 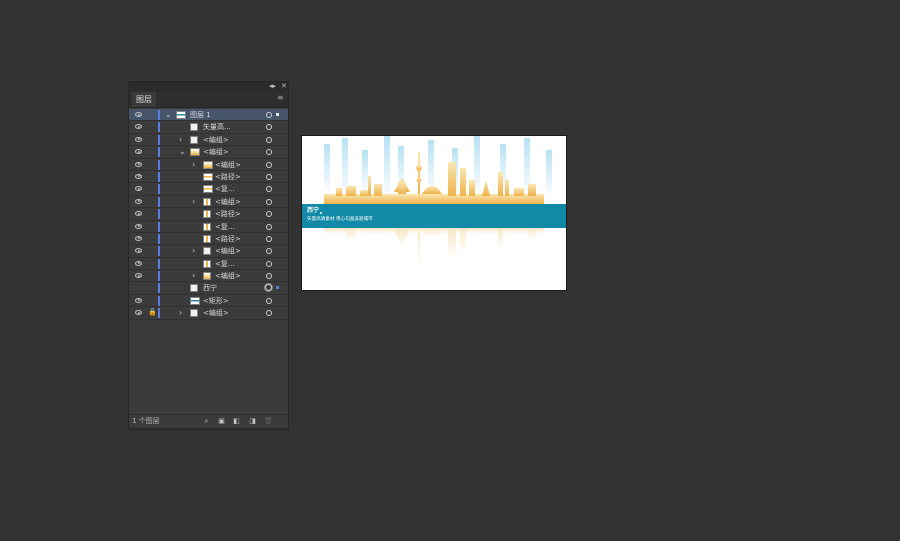 What do you see at coordinates (280, 98) in the screenshot?
I see `panel-menu-icon: ≡` at bounding box center [280, 98].